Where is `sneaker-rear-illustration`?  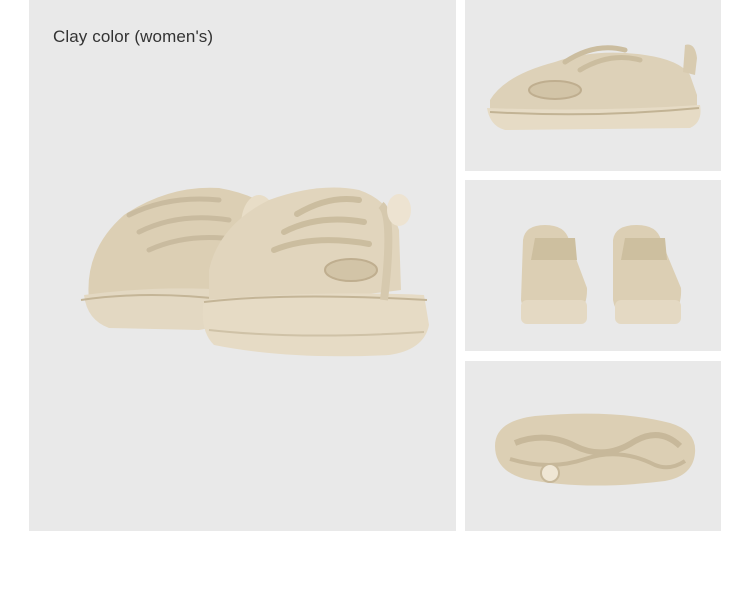 sneaker-rear-illustration is located at coordinates (601, 274).